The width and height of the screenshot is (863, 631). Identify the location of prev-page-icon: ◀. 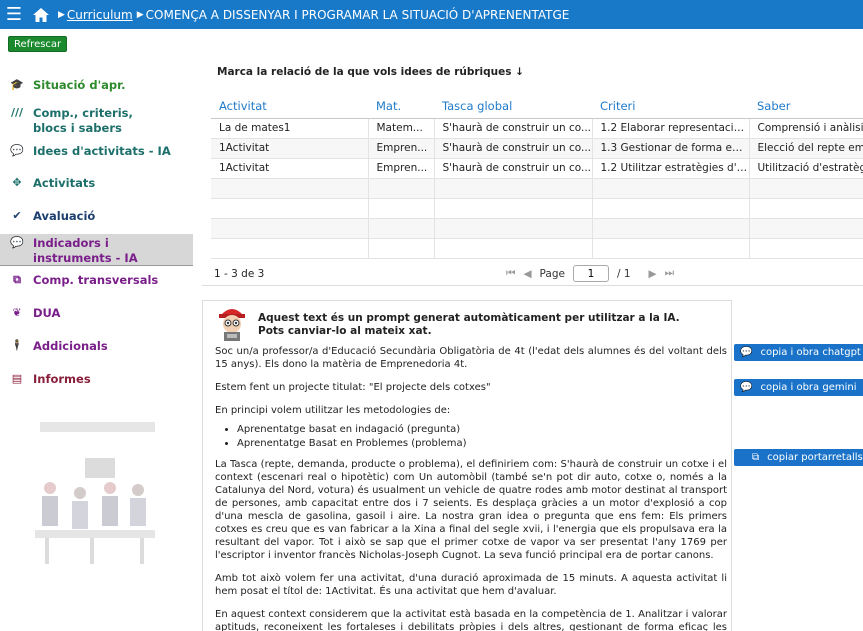
(527, 274).